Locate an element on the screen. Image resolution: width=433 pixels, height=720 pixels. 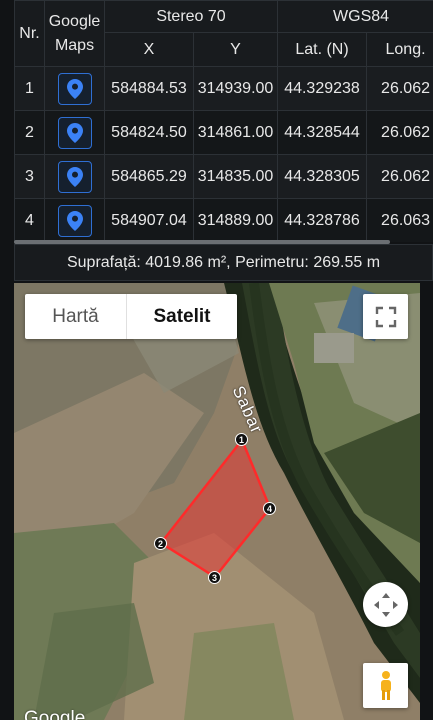
street-view-pegman-button is located at coordinates (385, 685).